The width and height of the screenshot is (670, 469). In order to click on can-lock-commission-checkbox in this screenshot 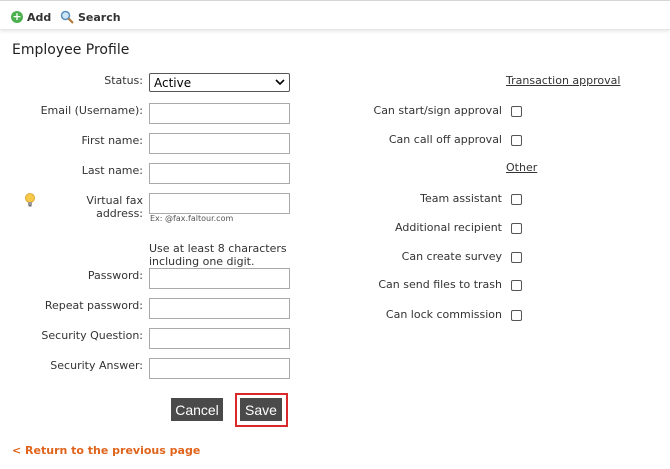, I will do `click(516, 315)`.